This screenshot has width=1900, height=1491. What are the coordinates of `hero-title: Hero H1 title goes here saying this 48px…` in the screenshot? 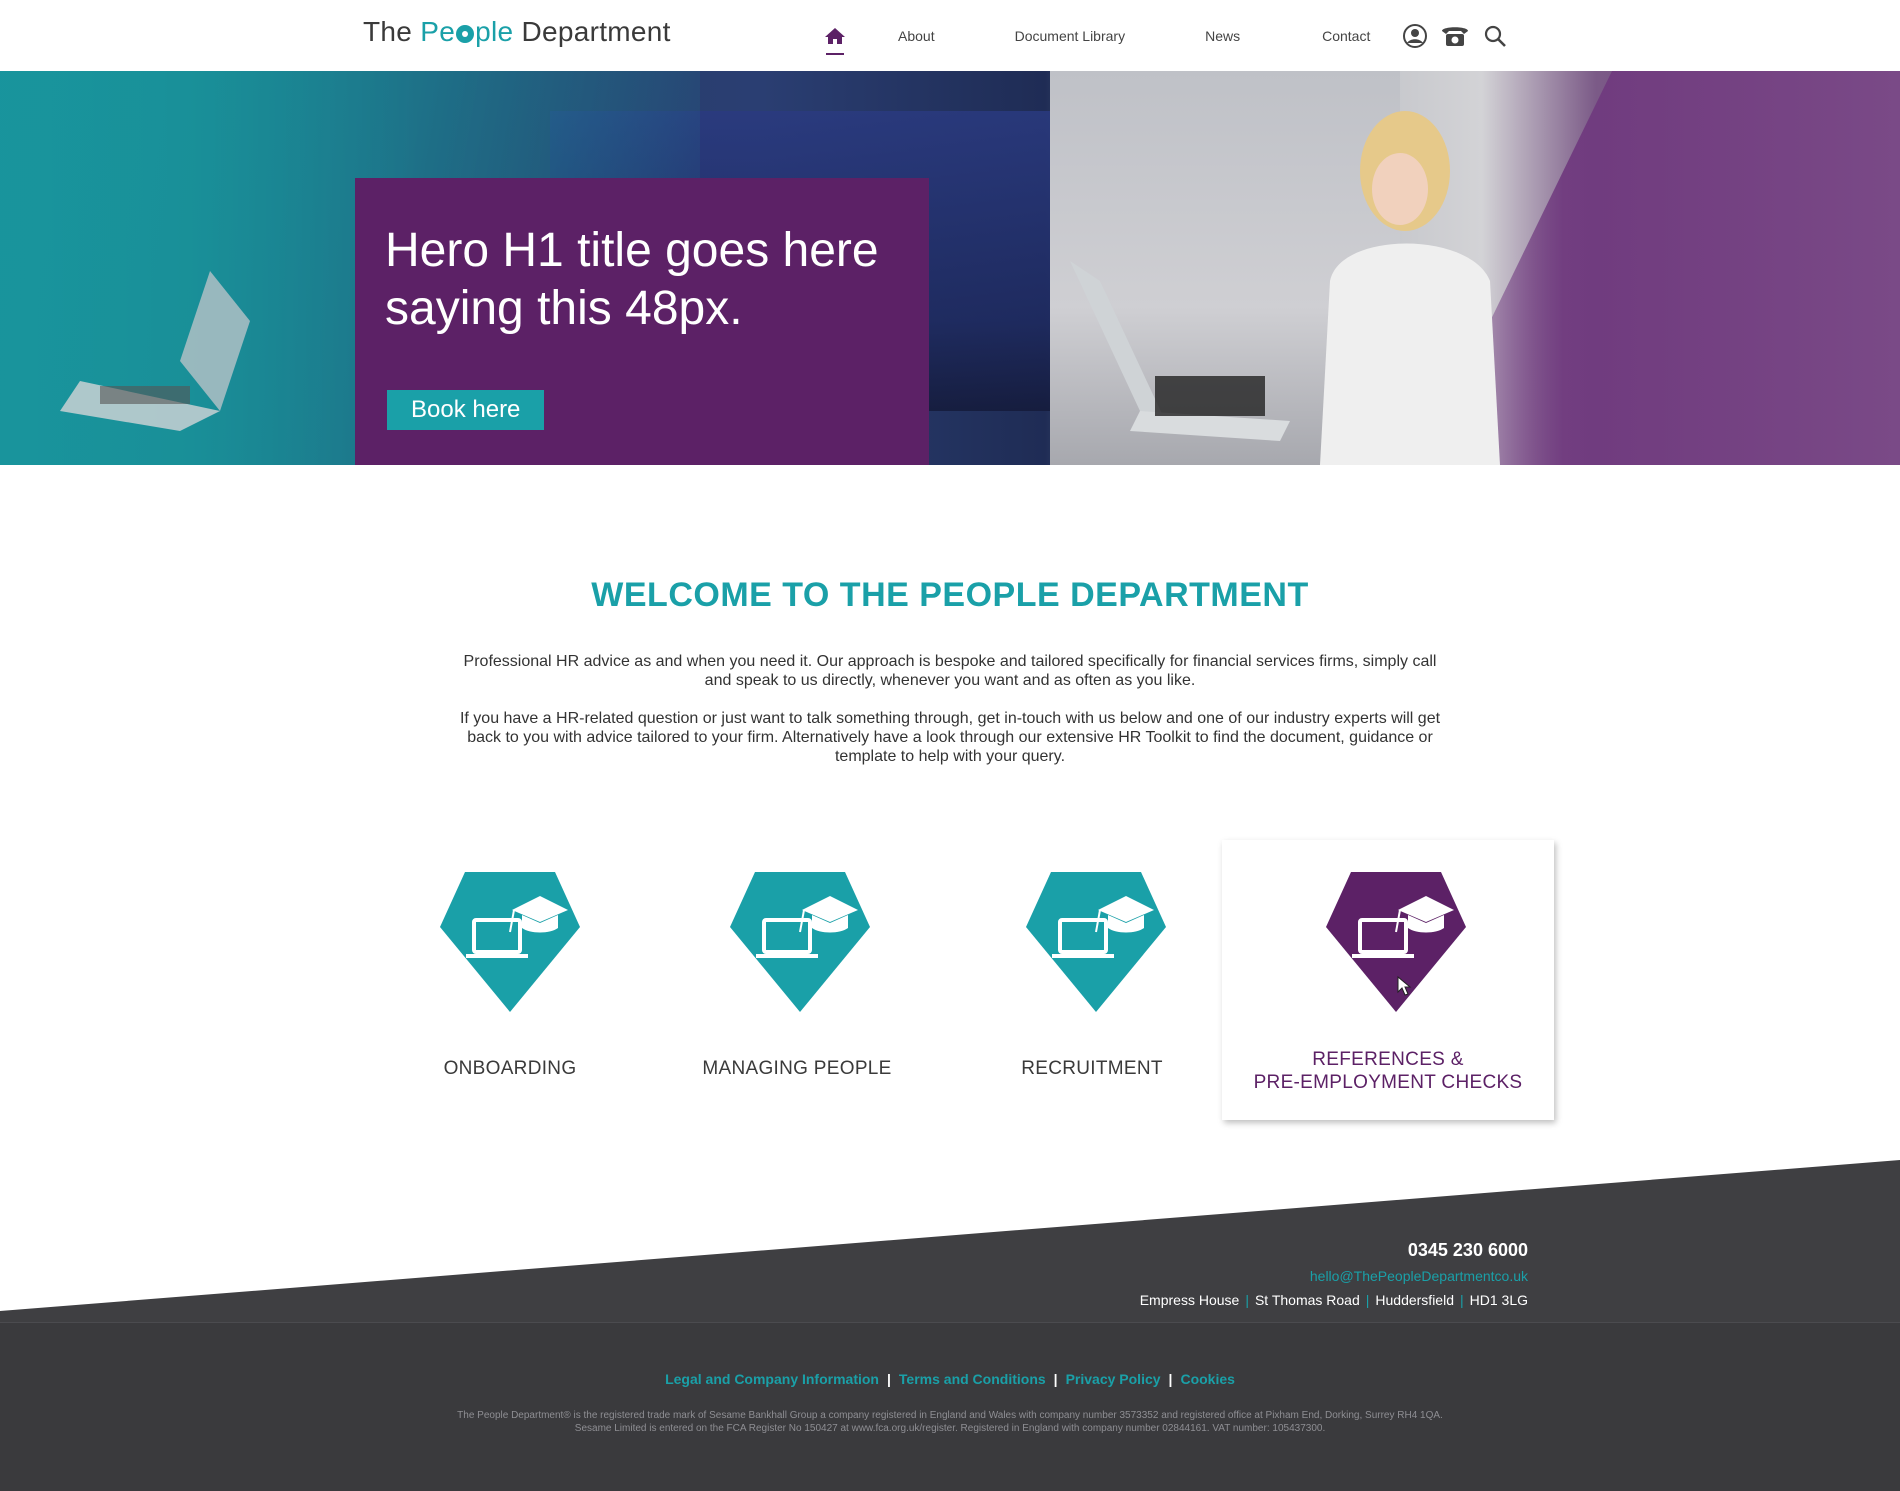 It's located at (632, 279).